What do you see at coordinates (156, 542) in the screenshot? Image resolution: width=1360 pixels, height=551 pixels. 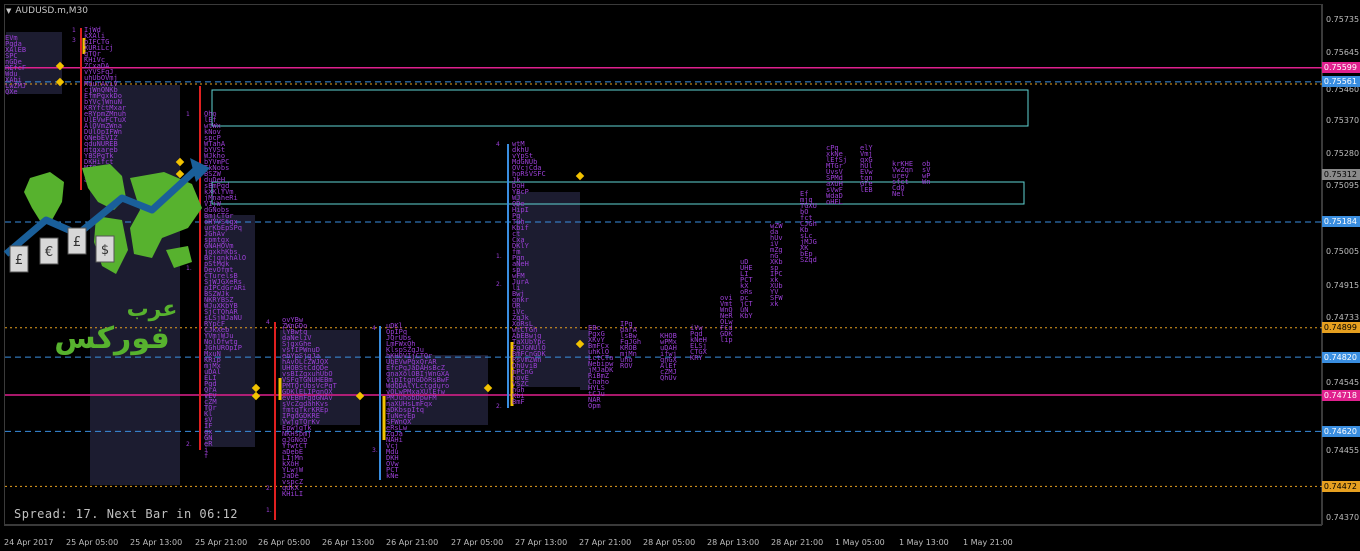 I see `time-axis-label: 25 Apr 13:00` at bounding box center [156, 542].